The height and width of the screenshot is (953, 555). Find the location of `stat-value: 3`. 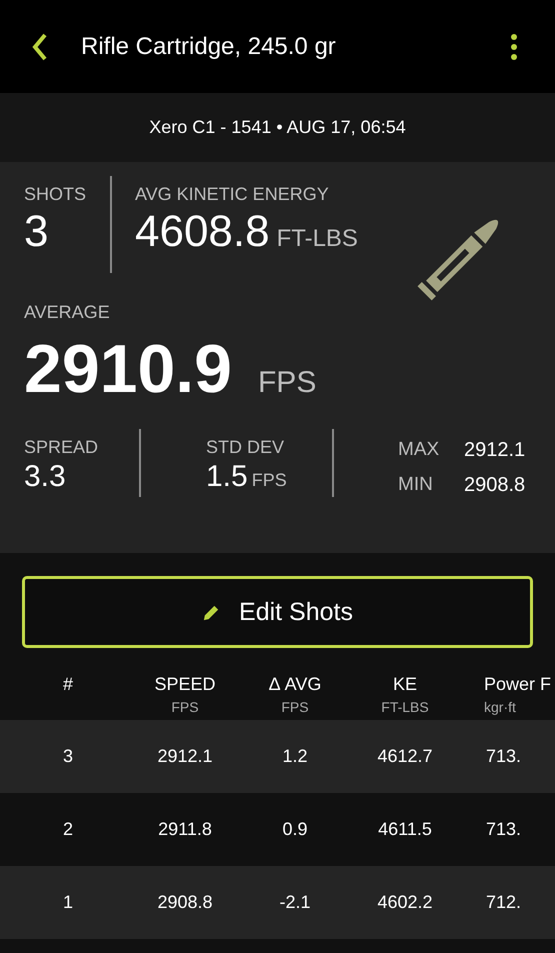

stat-value: 3 is located at coordinates (37, 232).